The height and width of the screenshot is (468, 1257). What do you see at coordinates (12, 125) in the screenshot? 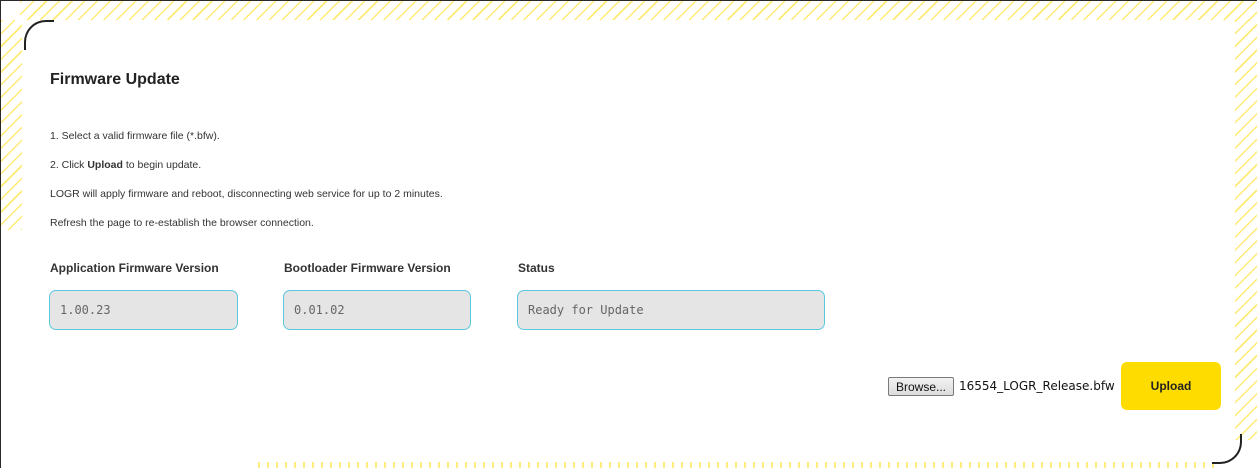
I see `decorative-stripes-left` at bounding box center [12, 125].